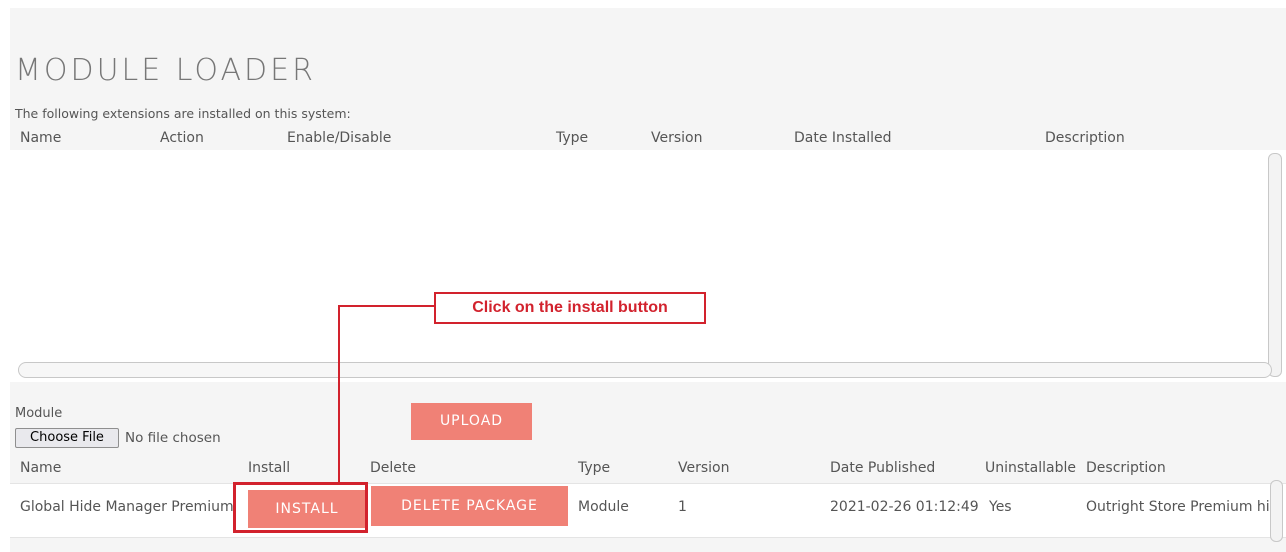 The image size is (1286, 552). I want to click on col-header-date-installed: Date Installed, so click(843, 138).